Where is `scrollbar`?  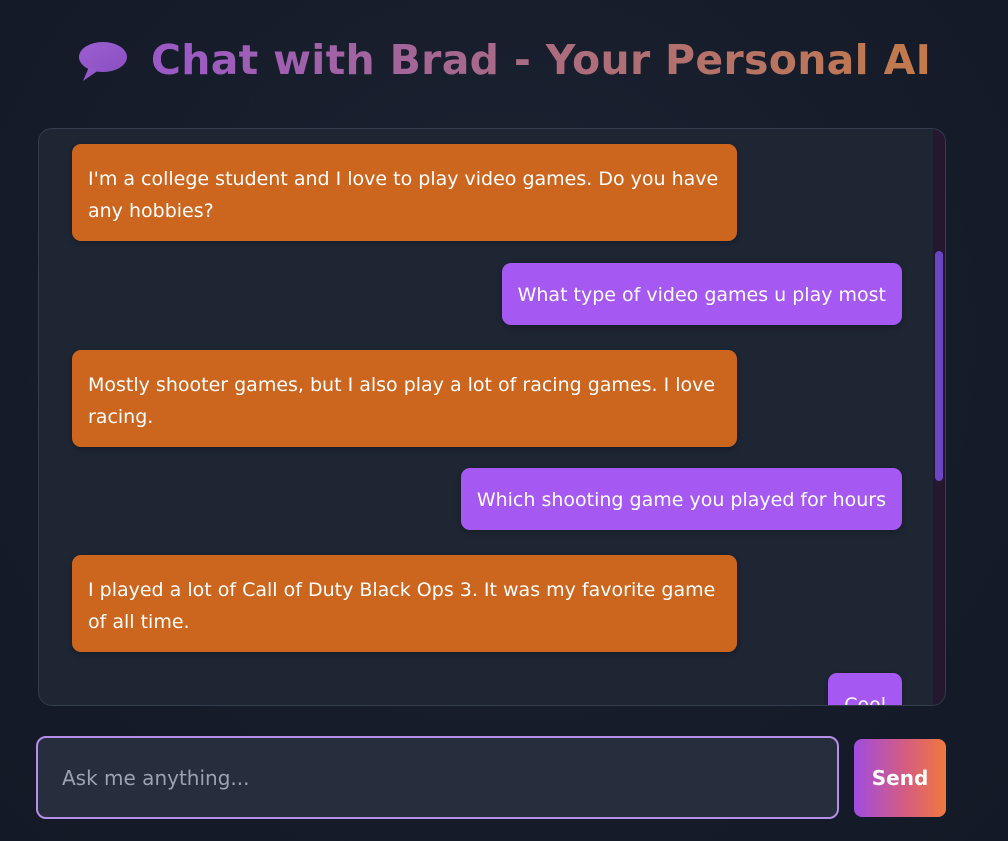
scrollbar is located at coordinates (939, 417).